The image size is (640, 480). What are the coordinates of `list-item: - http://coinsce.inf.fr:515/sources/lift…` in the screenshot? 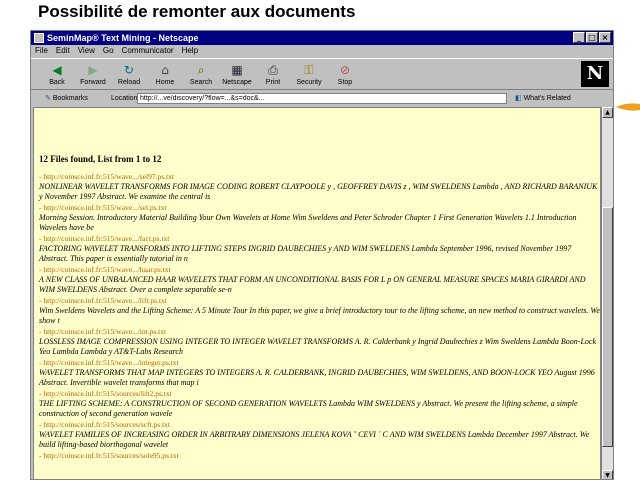 It's located at (319, 404).